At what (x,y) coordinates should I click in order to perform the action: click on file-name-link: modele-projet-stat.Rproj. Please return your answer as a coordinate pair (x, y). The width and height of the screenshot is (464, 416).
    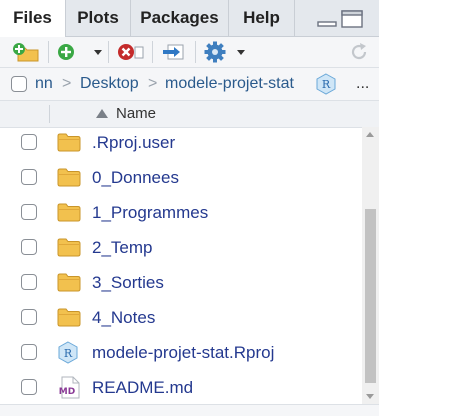
    Looking at the image, I should click on (183, 352).